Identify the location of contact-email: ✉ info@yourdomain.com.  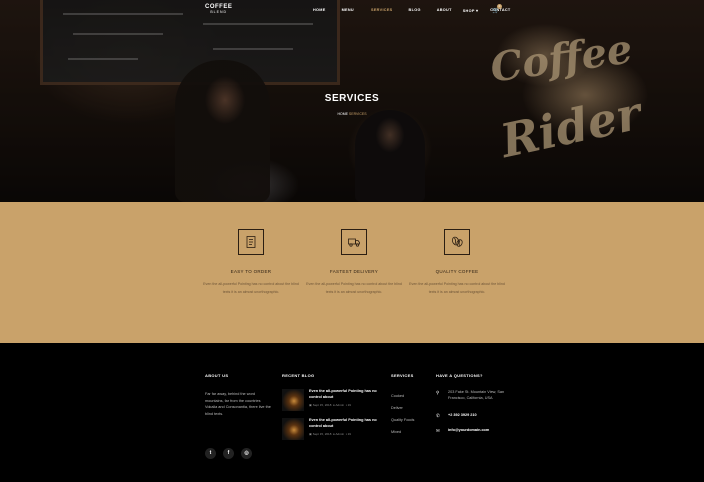
(473, 431).